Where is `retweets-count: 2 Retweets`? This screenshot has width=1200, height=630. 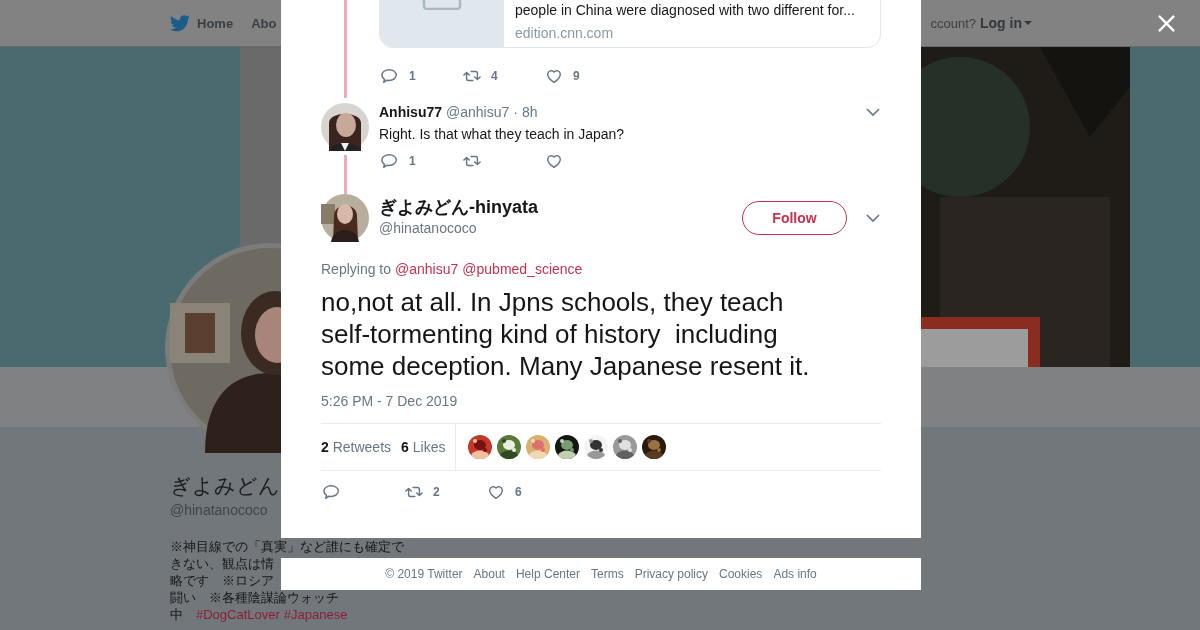
retweets-count: 2 Retweets is located at coordinates (356, 447).